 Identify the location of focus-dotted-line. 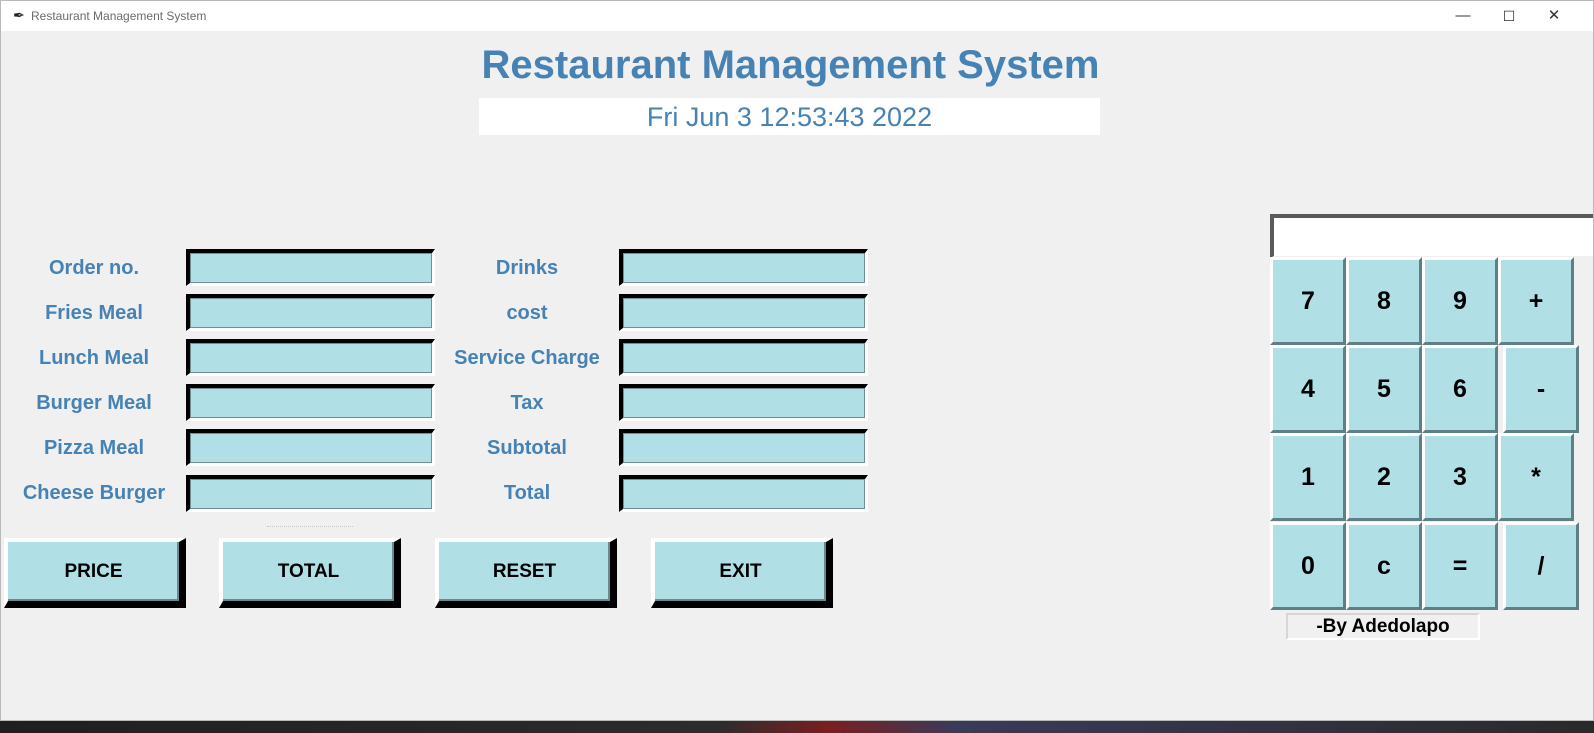
(310, 527).